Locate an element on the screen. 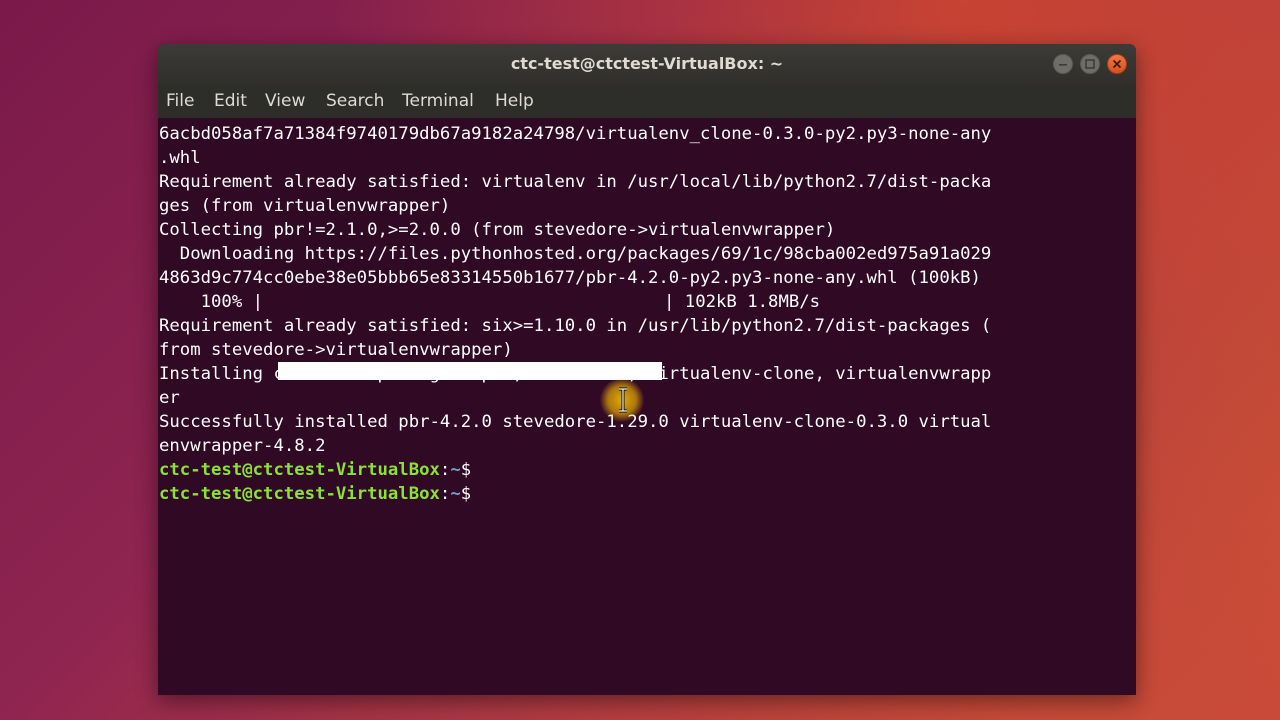  menu-search: Search is located at coordinates (355, 101).